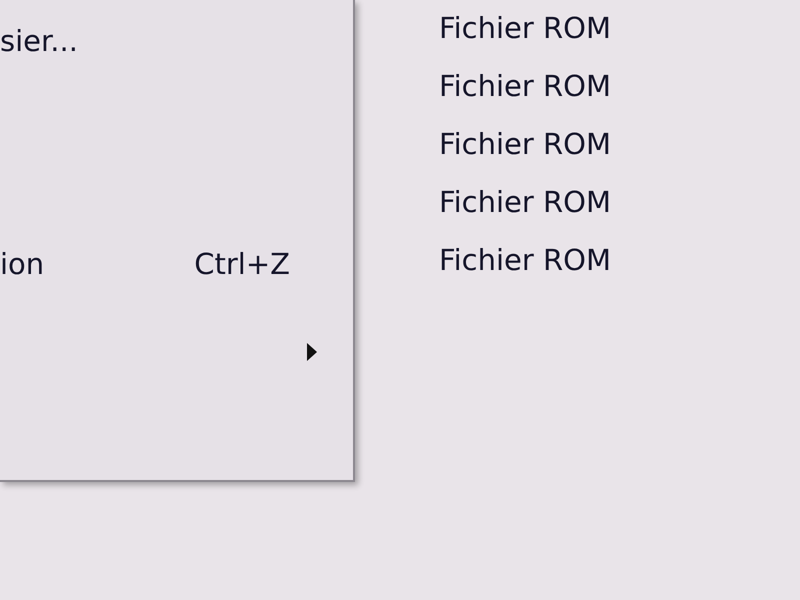 This screenshot has width=800, height=600. Describe the element at coordinates (22, 265) in the screenshot. I see `menu-item-label: ion` at that location.